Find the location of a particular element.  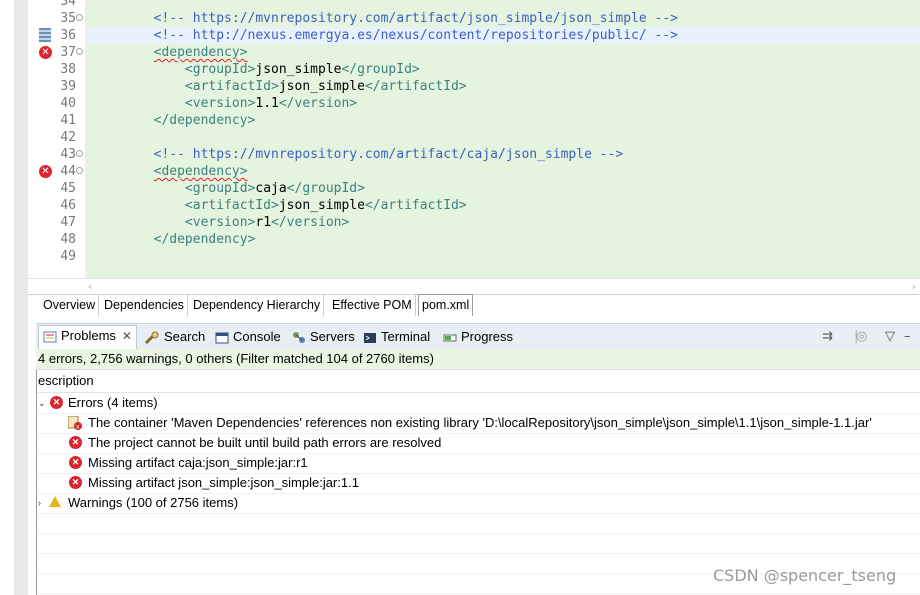

code-line: 40 <version>1.1</version> is located at coordinates (474, 103).